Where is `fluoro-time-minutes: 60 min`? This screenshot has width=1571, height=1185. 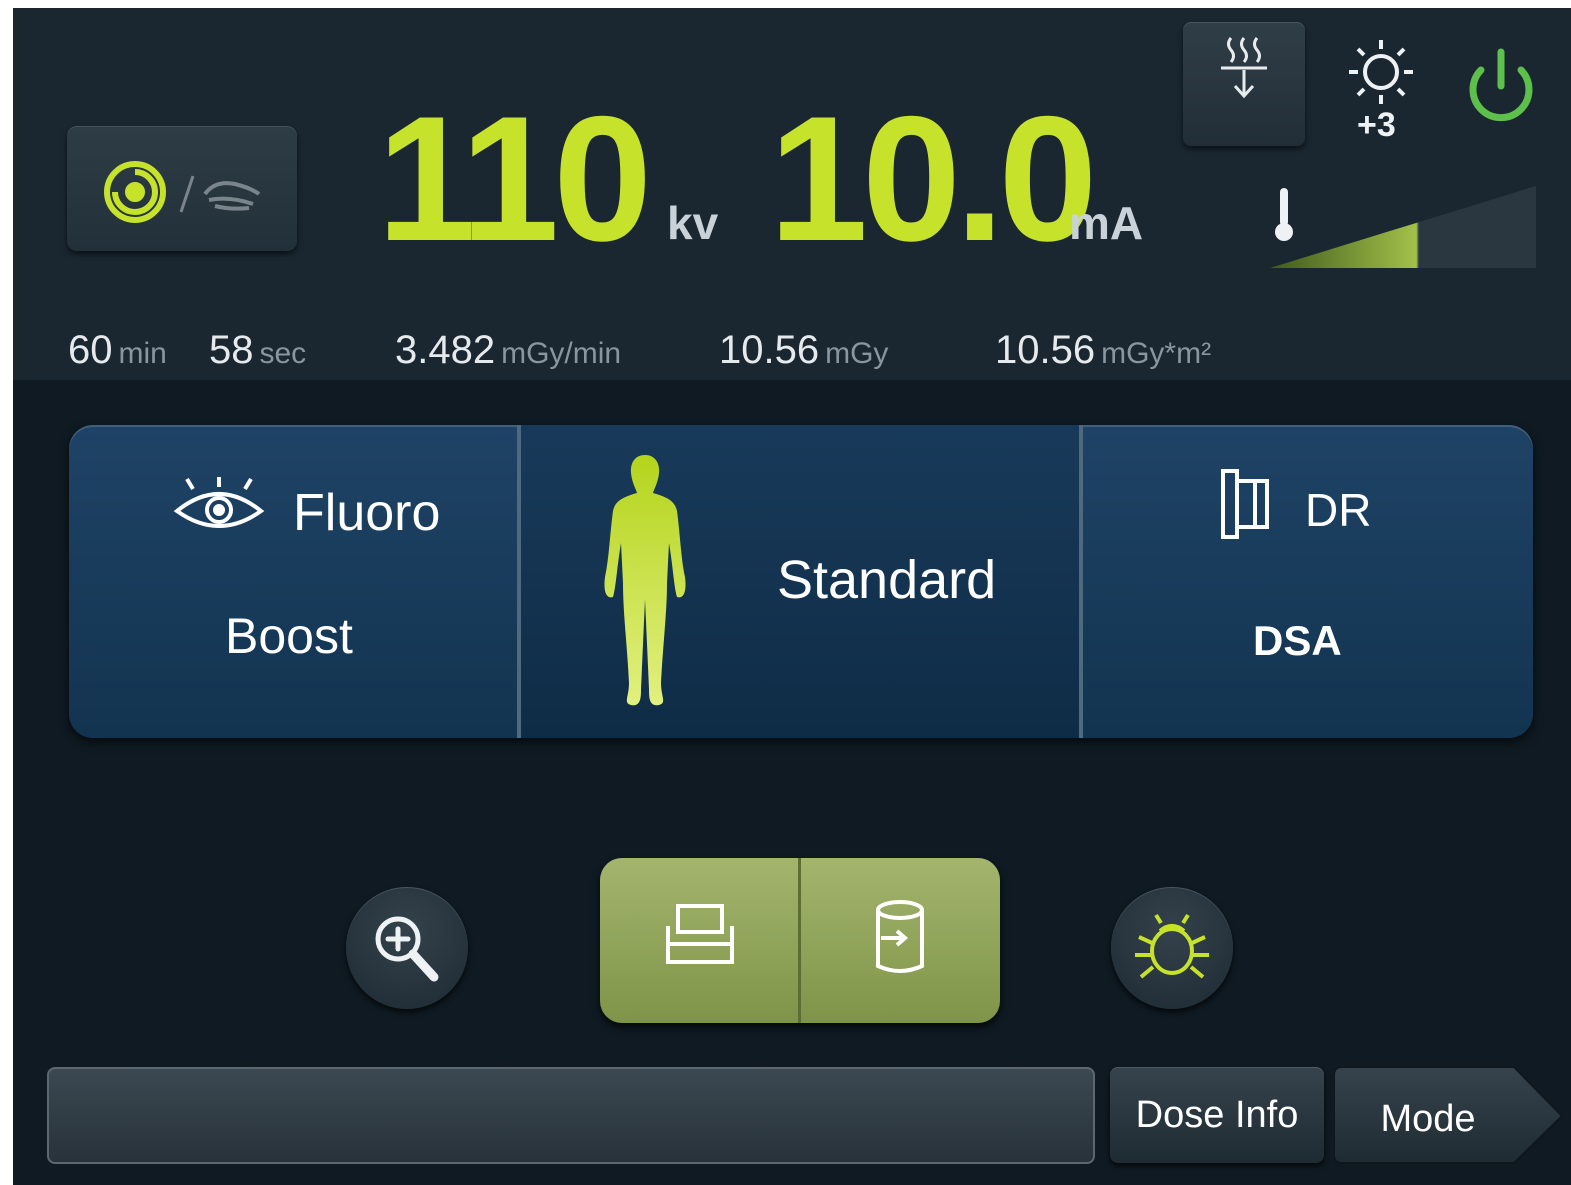
fluoro-time-minutes: 60 min is located at coordinates (117, 350).